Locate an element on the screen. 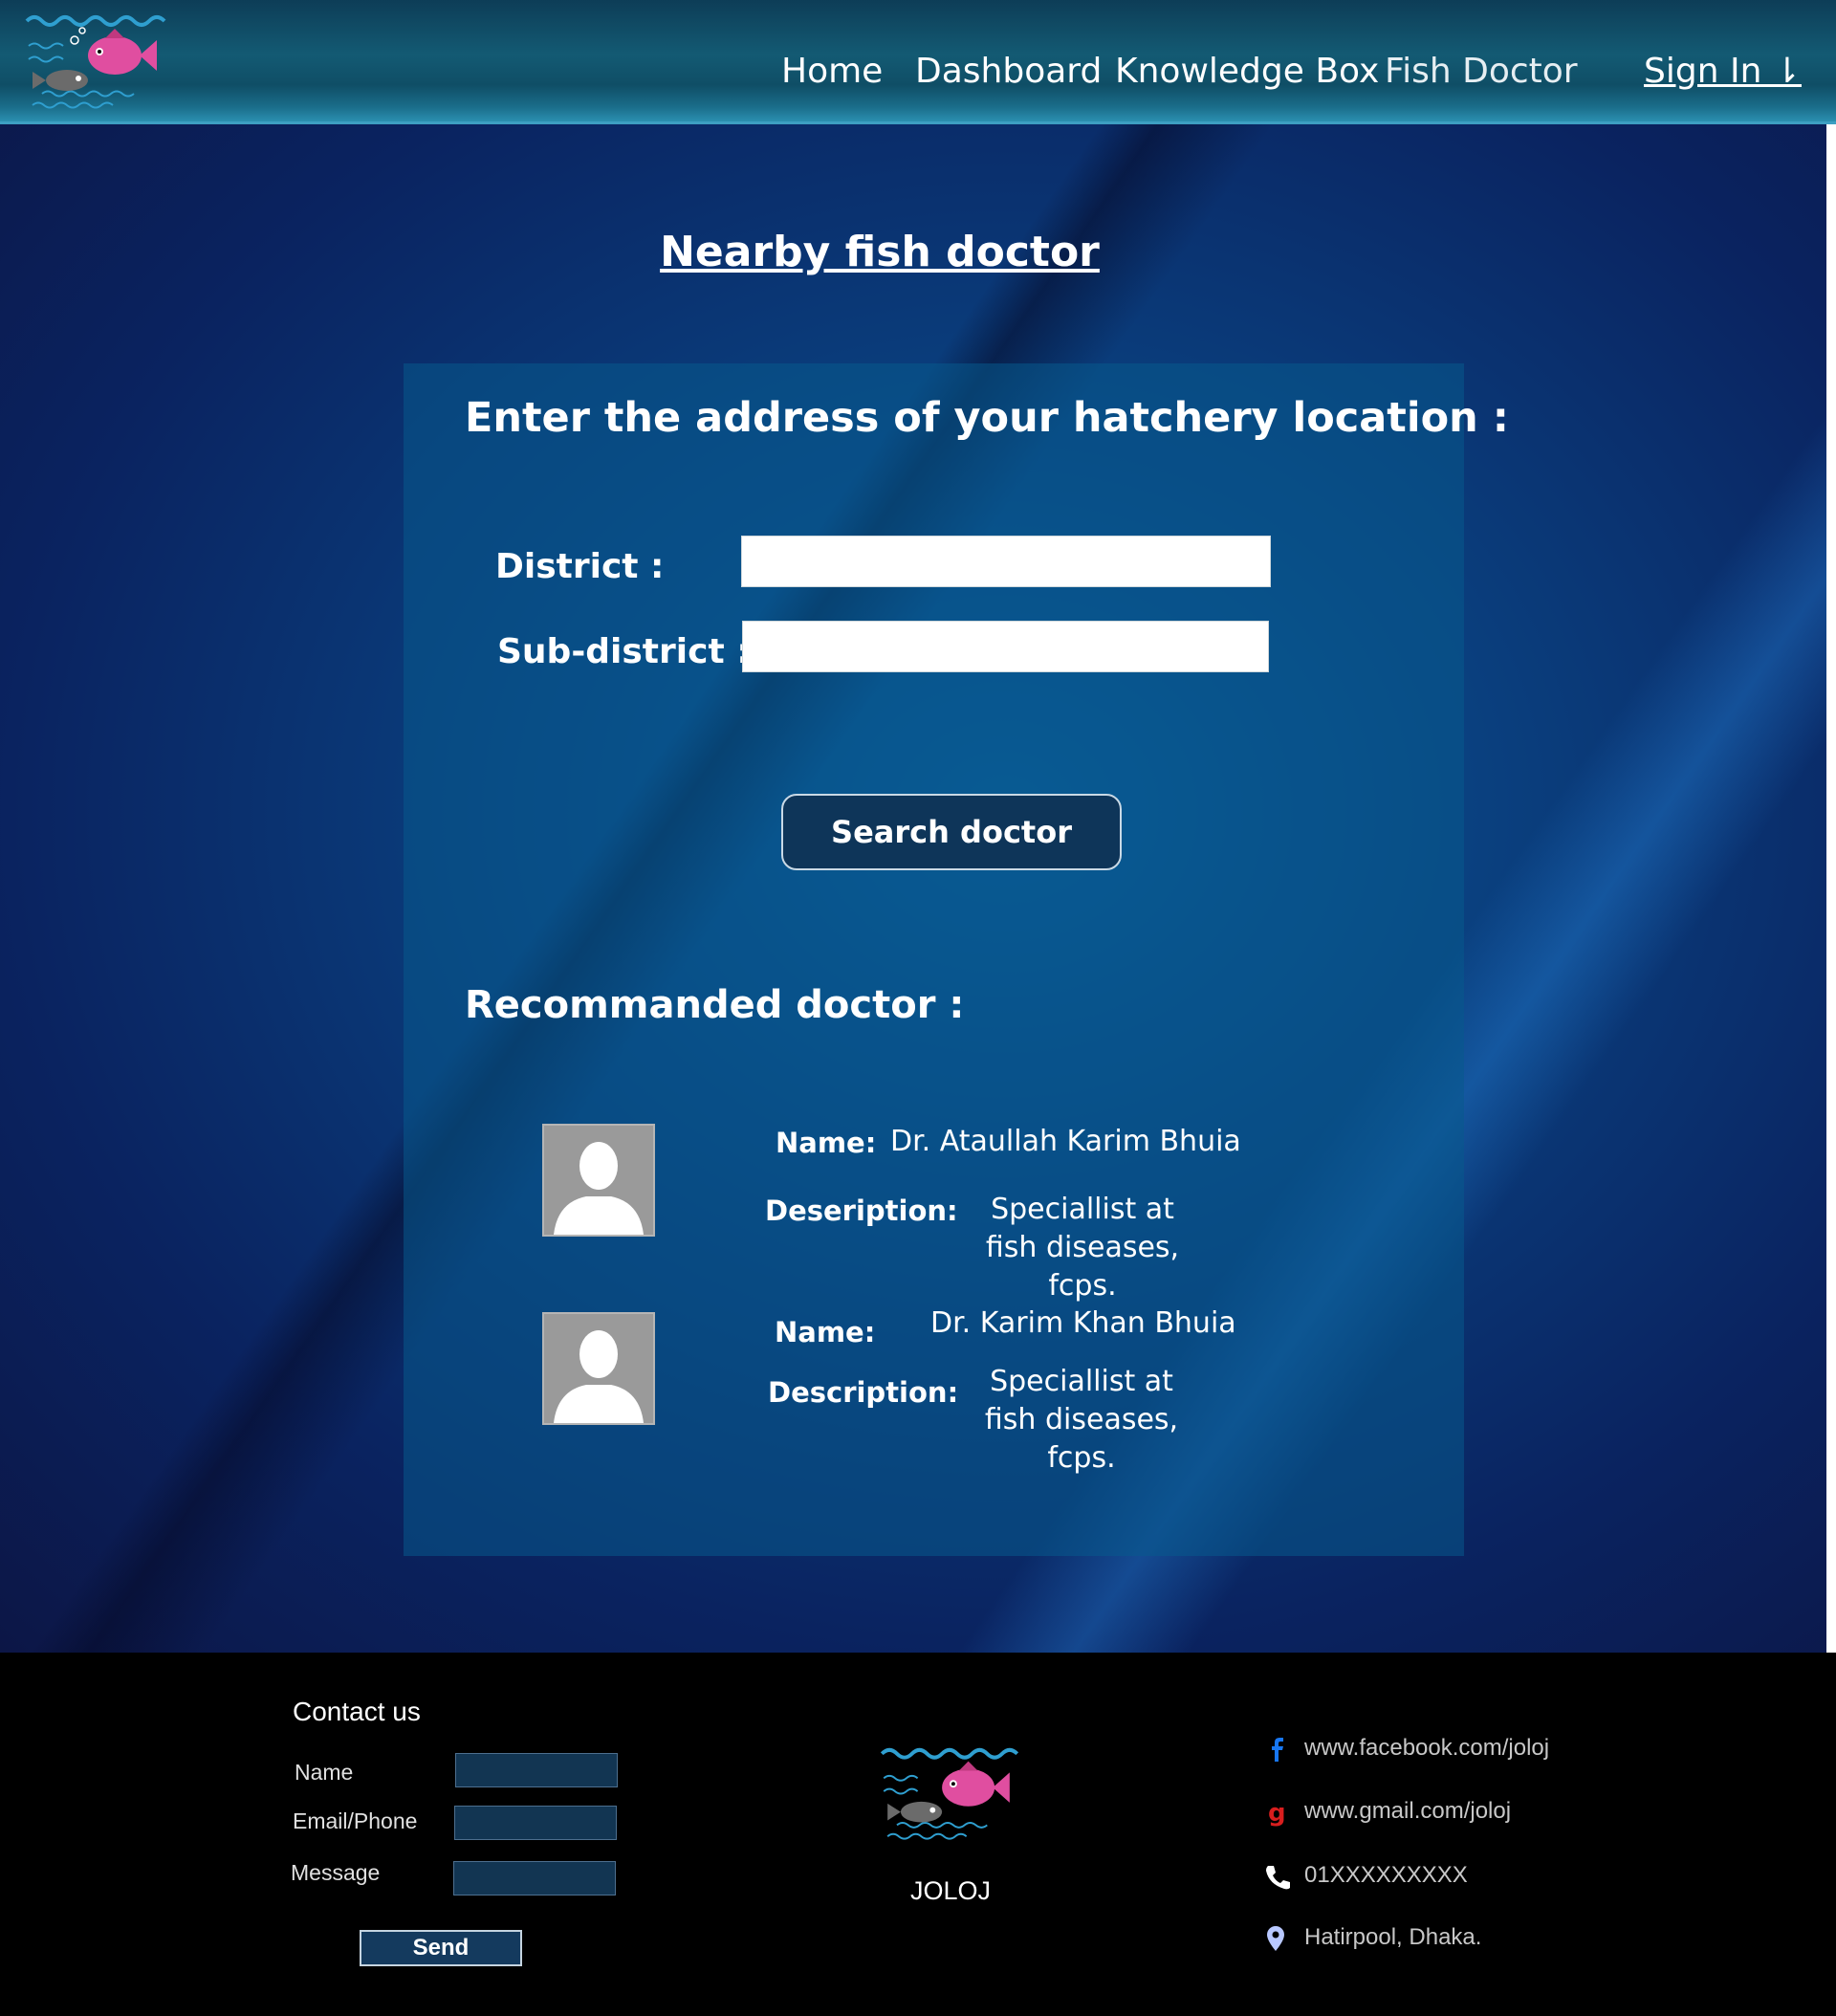 The height and width of the screenshot is (2016, 1836). phone-icon is located at coordinates (1278, 1878).